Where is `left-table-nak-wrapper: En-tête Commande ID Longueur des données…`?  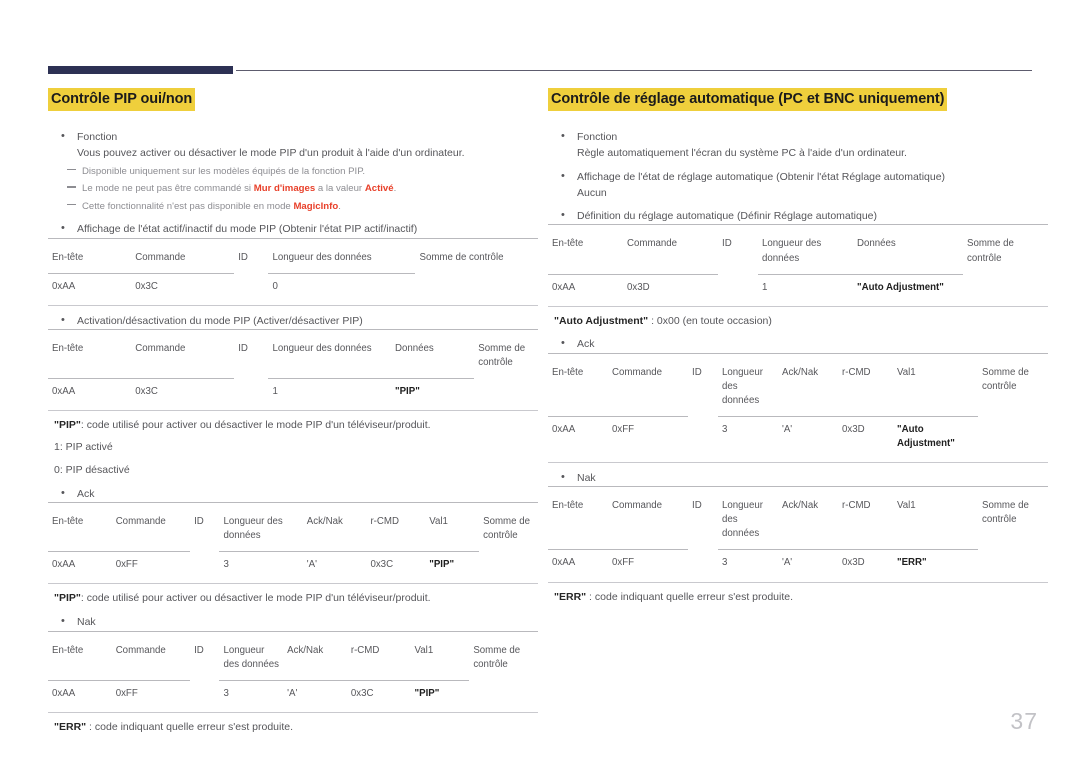 left-table-nak-wrapper: En-tête Commande ID Longueur des données… is located at coordinates (293, 671).